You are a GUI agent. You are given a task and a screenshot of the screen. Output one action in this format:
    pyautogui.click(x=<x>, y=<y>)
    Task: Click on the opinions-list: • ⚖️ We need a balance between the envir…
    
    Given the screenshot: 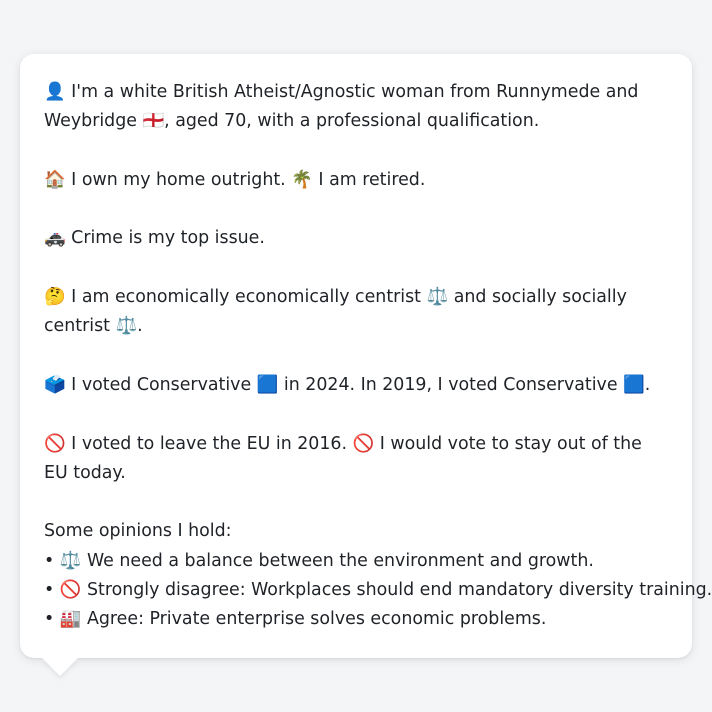 What is the action you would take?
    pyautogui.click(x=378, y=591)
    